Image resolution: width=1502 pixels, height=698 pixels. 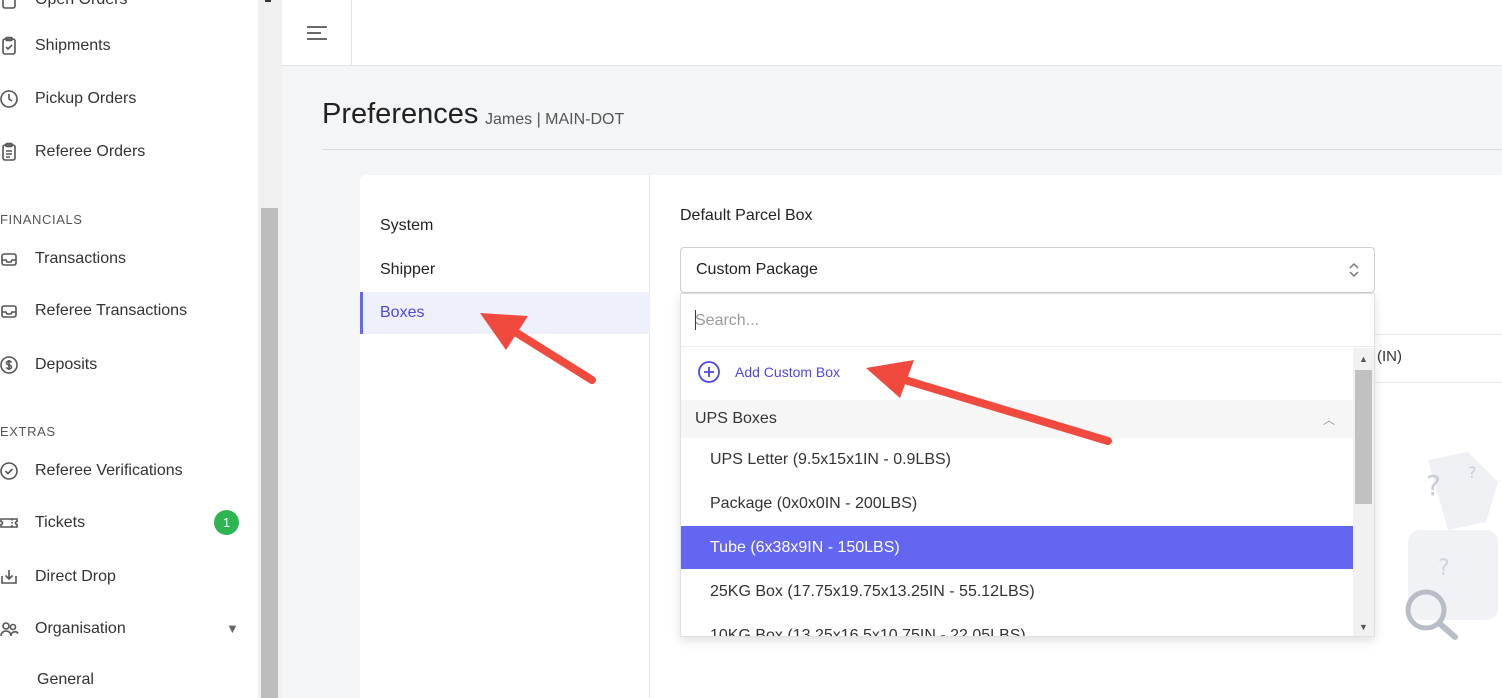 I want to click on dollar-circle-icon, so click(x=10, y=365).